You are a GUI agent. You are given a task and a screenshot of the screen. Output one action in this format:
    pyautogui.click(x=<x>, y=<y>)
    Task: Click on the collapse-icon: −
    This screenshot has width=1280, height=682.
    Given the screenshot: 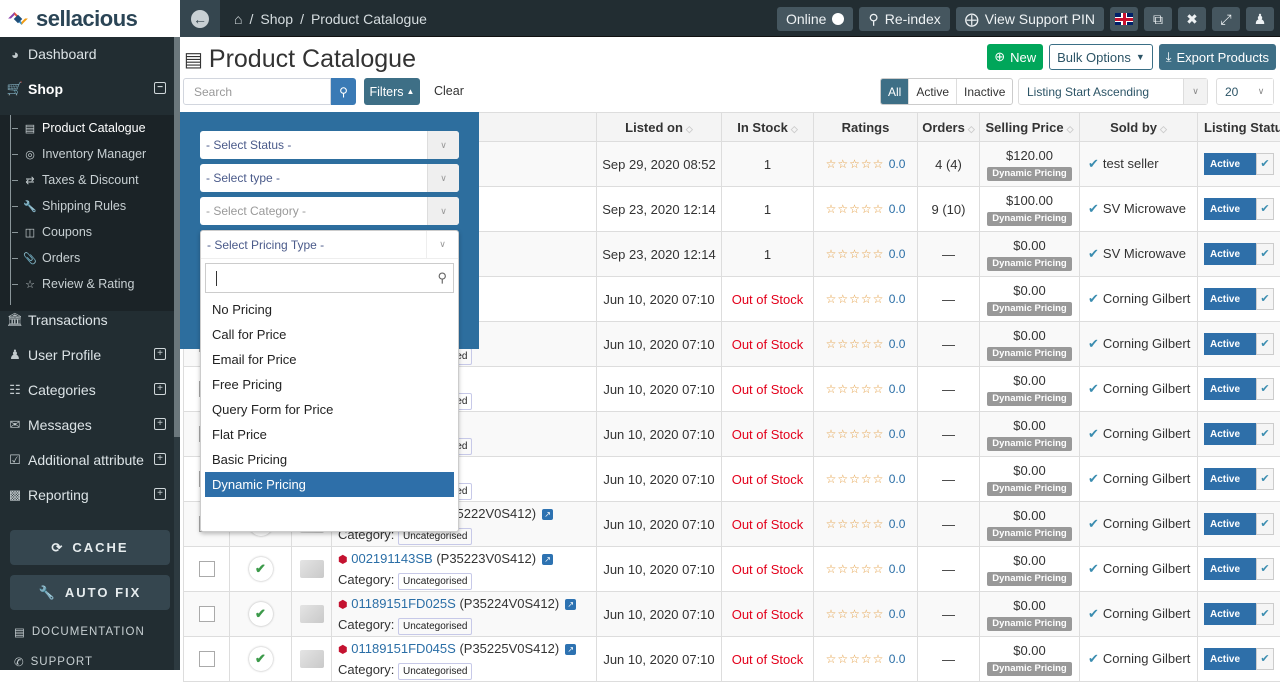 What is the action you would take?
    pyautogui.click(x=160, y=88)
    